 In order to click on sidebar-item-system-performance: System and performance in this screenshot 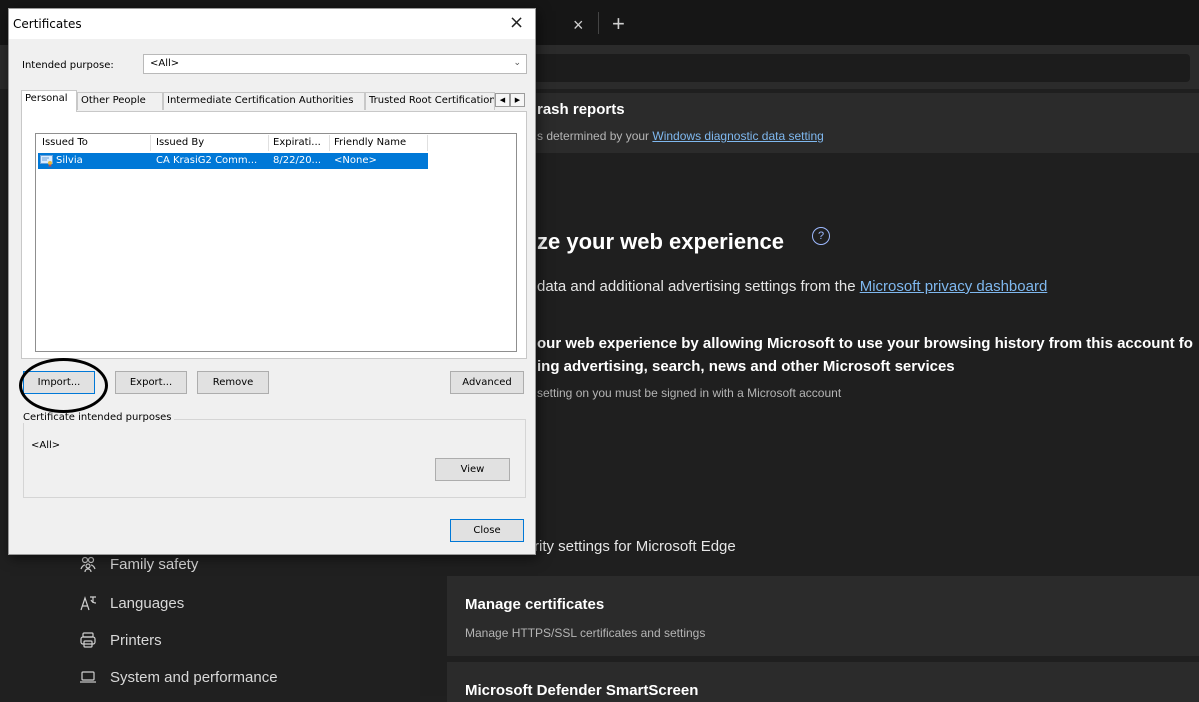, I will do `click(178, 677)`.